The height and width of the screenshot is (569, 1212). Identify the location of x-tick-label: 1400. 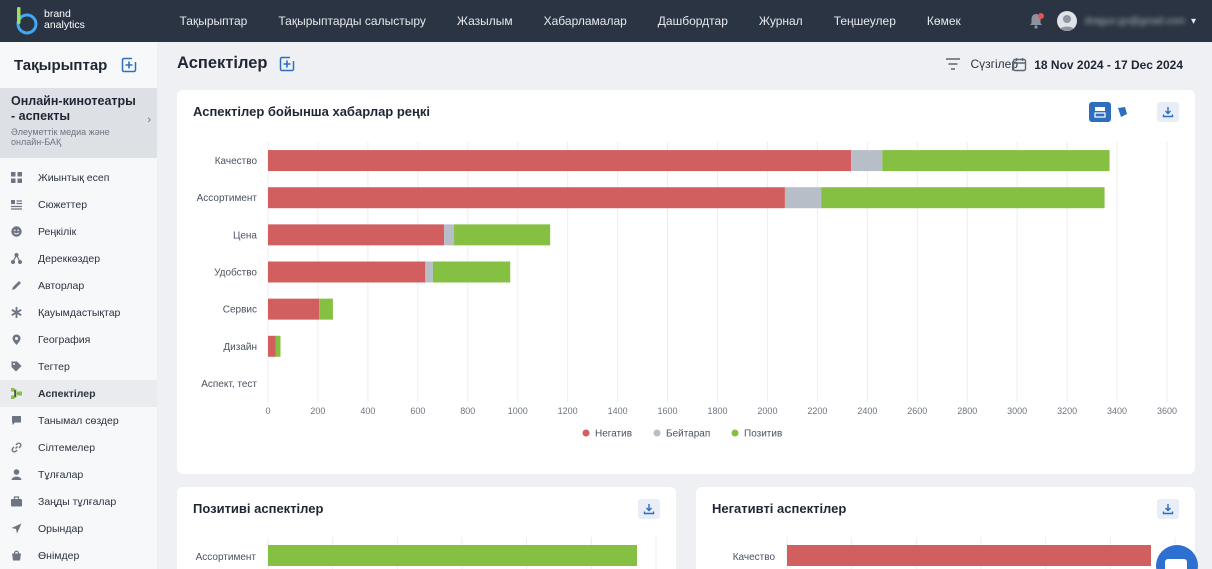
(618, 411).